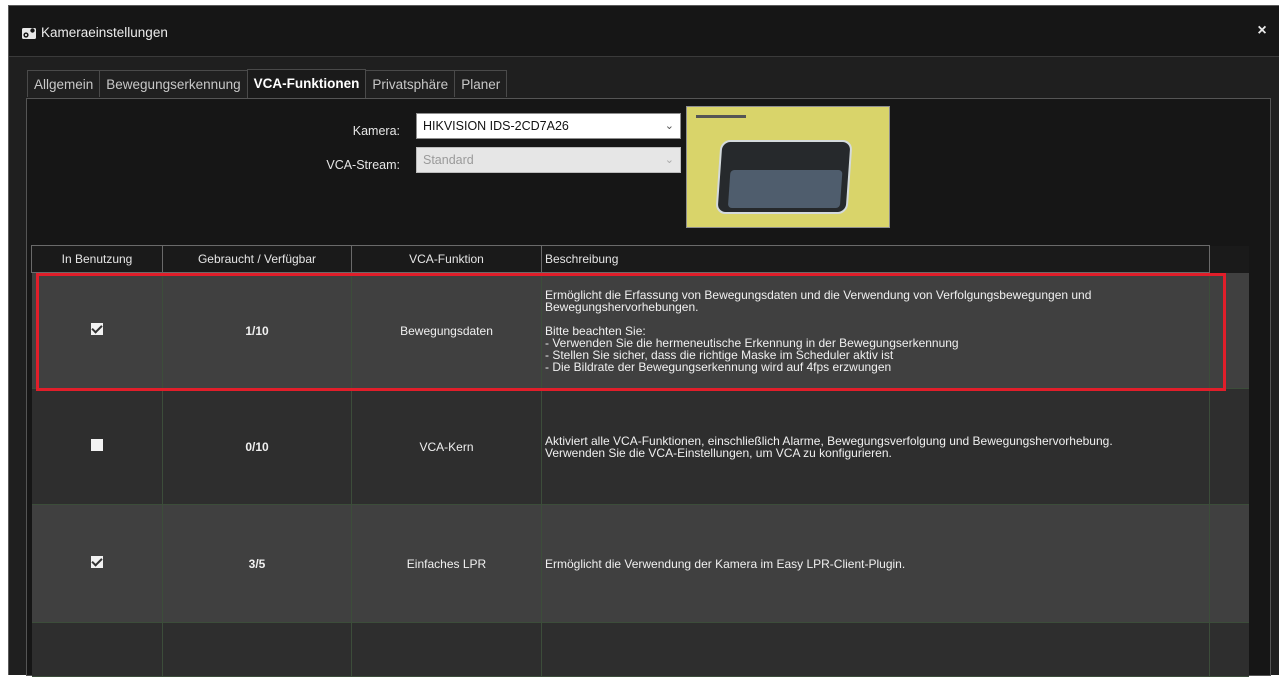 Image resolution: width=1279 pixels, height=677 pixels. Describe the element at coordinates (306, 83) in the screenshot. I see `tab-vca-funktionen: VCA-Funktionen` at that location.